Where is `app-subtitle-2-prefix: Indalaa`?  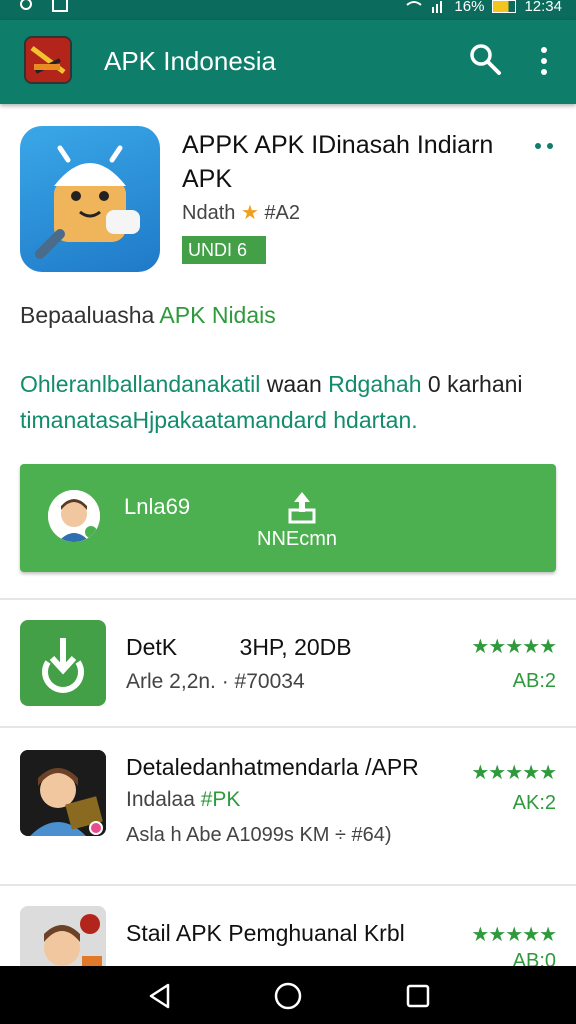
app-subtitle-2-prefix: Indalaa is located at coordinates (160, 799).